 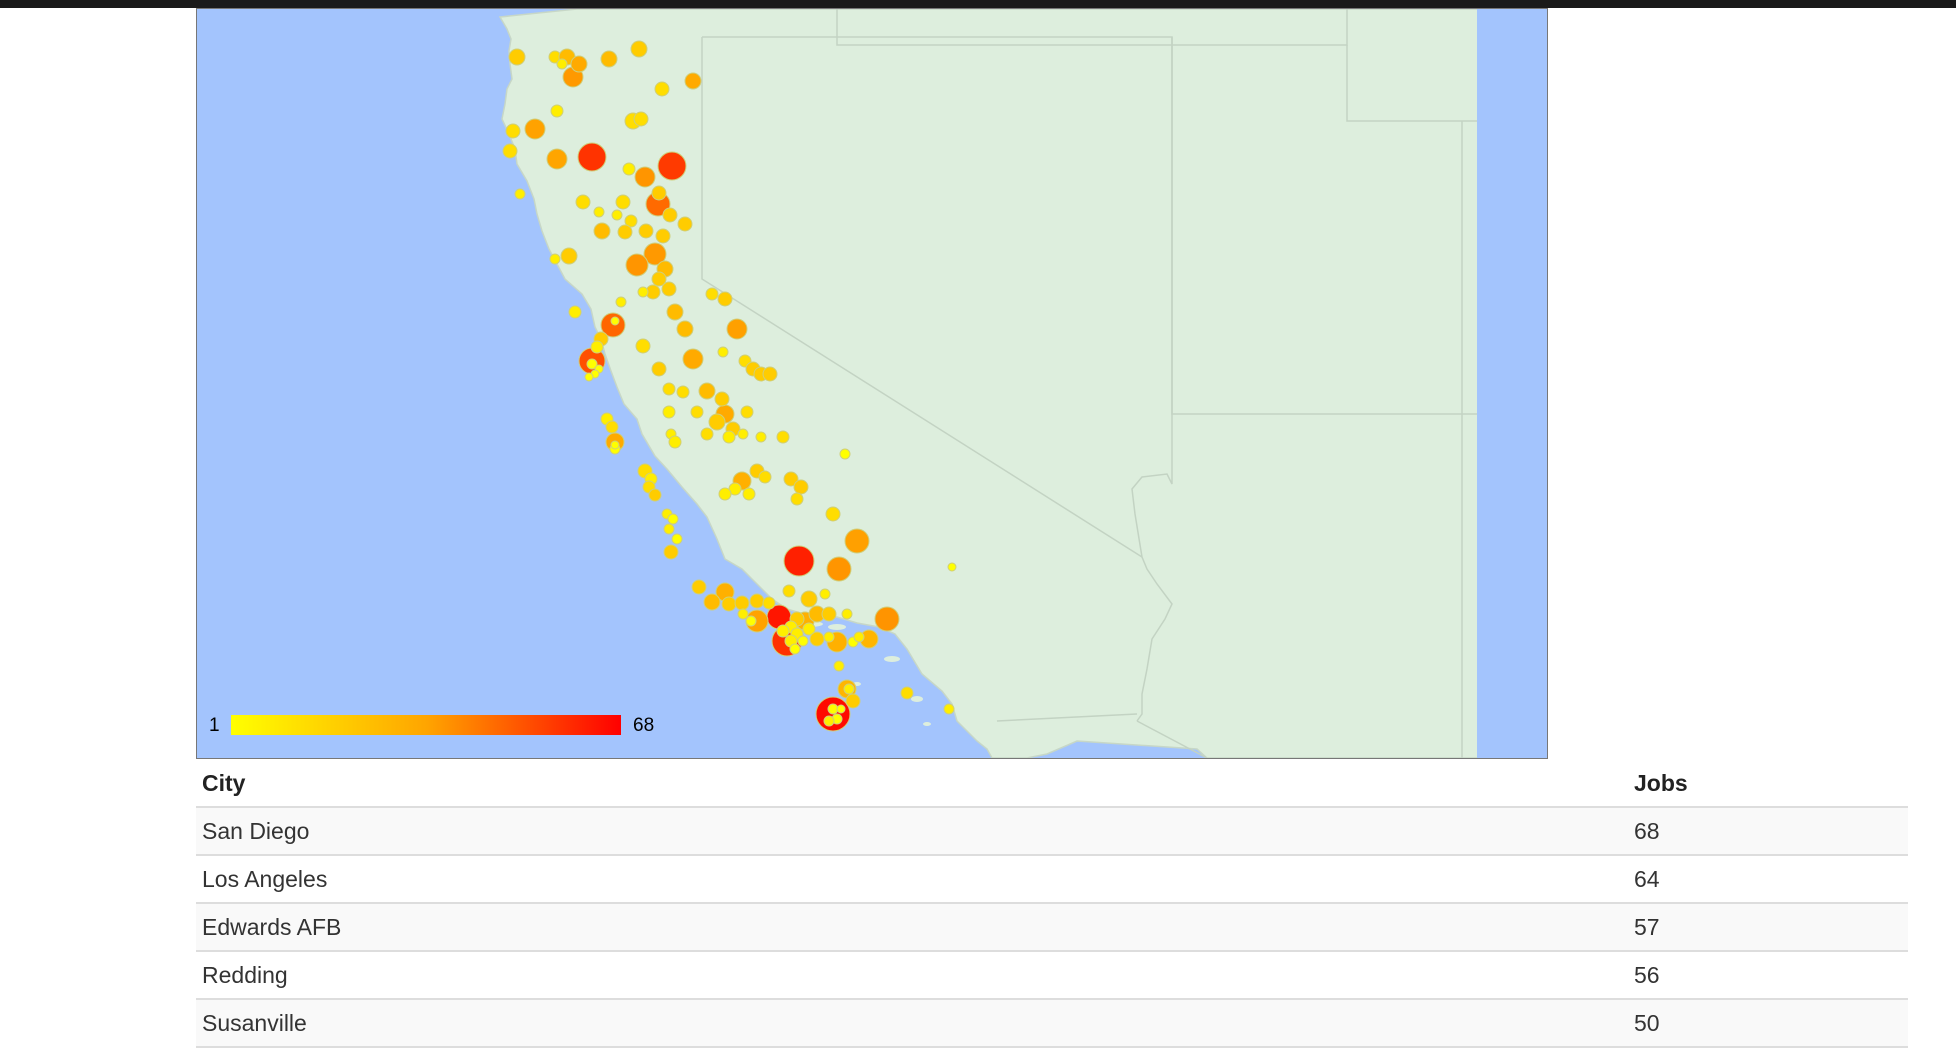 What do you see at coordinates (1052, 927) in the screenshot?
I see `table-row: Edwards AFB 57` at bounding box center [1052, 927].